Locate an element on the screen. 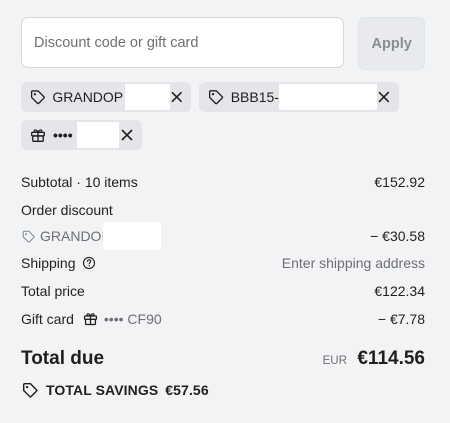 The width and height of the screenshot is (450, 423). order-discount-label: Order discount is located at coordinates (67, 210).